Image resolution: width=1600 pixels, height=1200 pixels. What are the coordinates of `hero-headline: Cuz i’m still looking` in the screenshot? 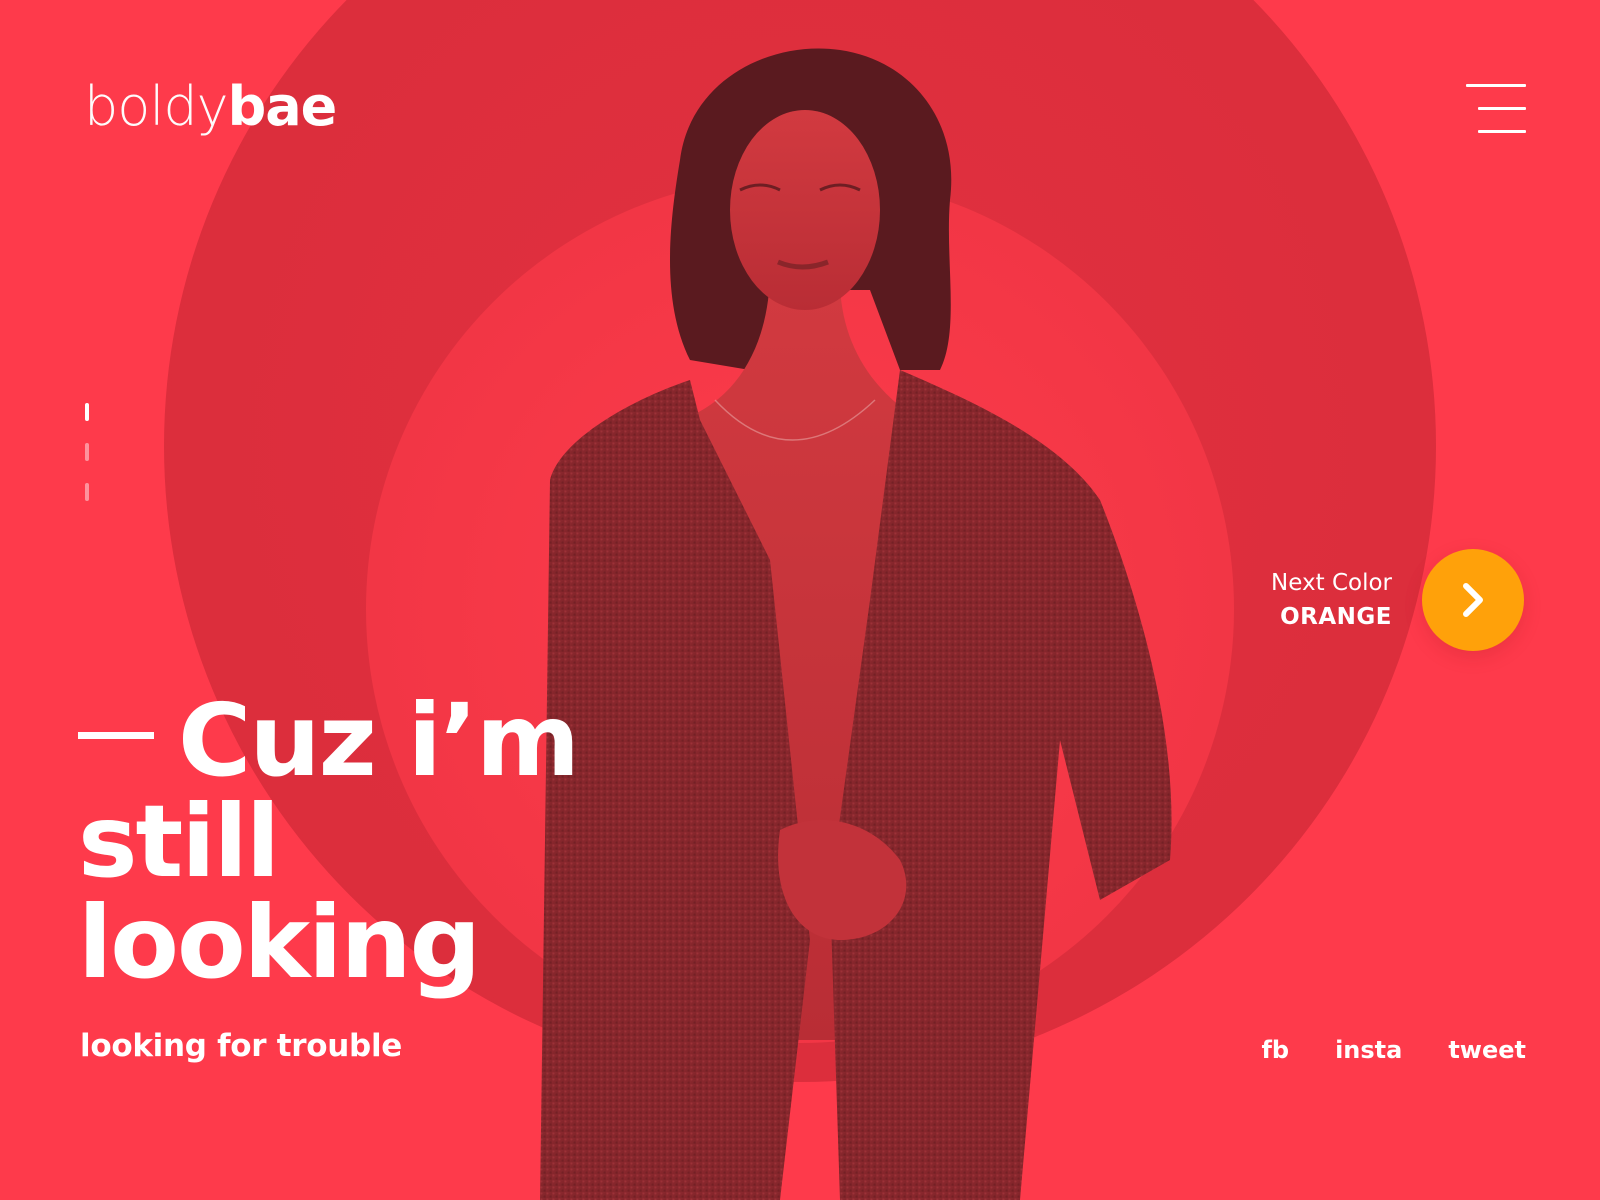 It's located at (329, 845).